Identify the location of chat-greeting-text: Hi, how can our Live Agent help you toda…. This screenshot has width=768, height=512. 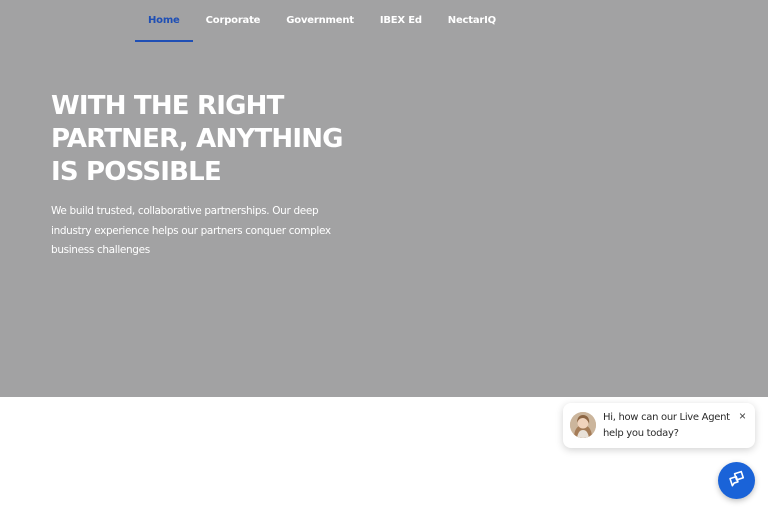
(666, 425).